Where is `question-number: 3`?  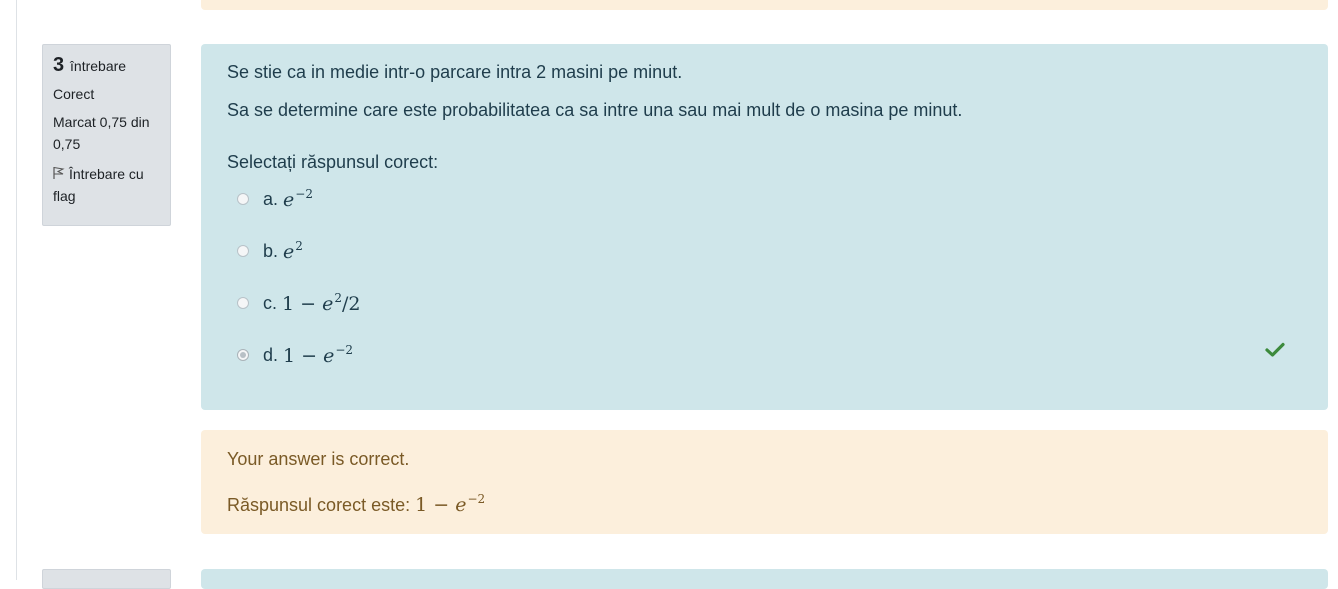 question-number: 3 is located at coordinates (59, 65).